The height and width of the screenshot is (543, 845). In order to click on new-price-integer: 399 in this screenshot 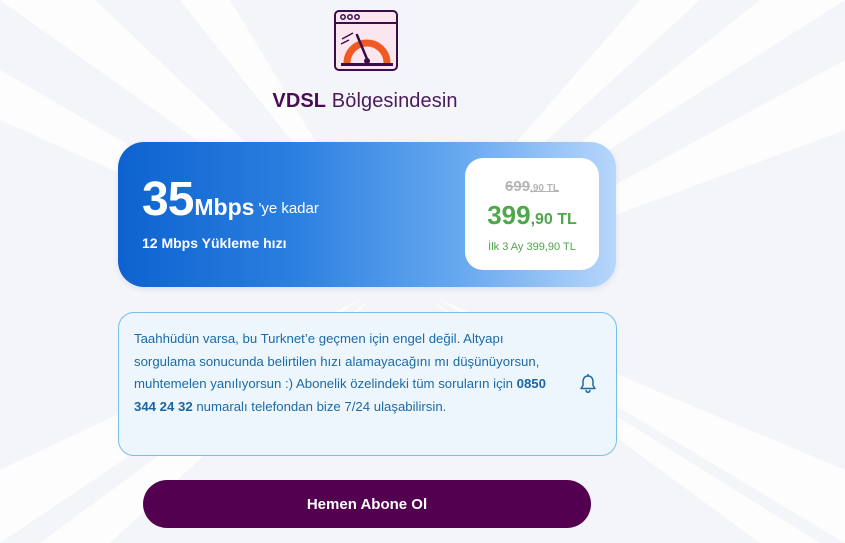, I will do `click(509, 215)`.